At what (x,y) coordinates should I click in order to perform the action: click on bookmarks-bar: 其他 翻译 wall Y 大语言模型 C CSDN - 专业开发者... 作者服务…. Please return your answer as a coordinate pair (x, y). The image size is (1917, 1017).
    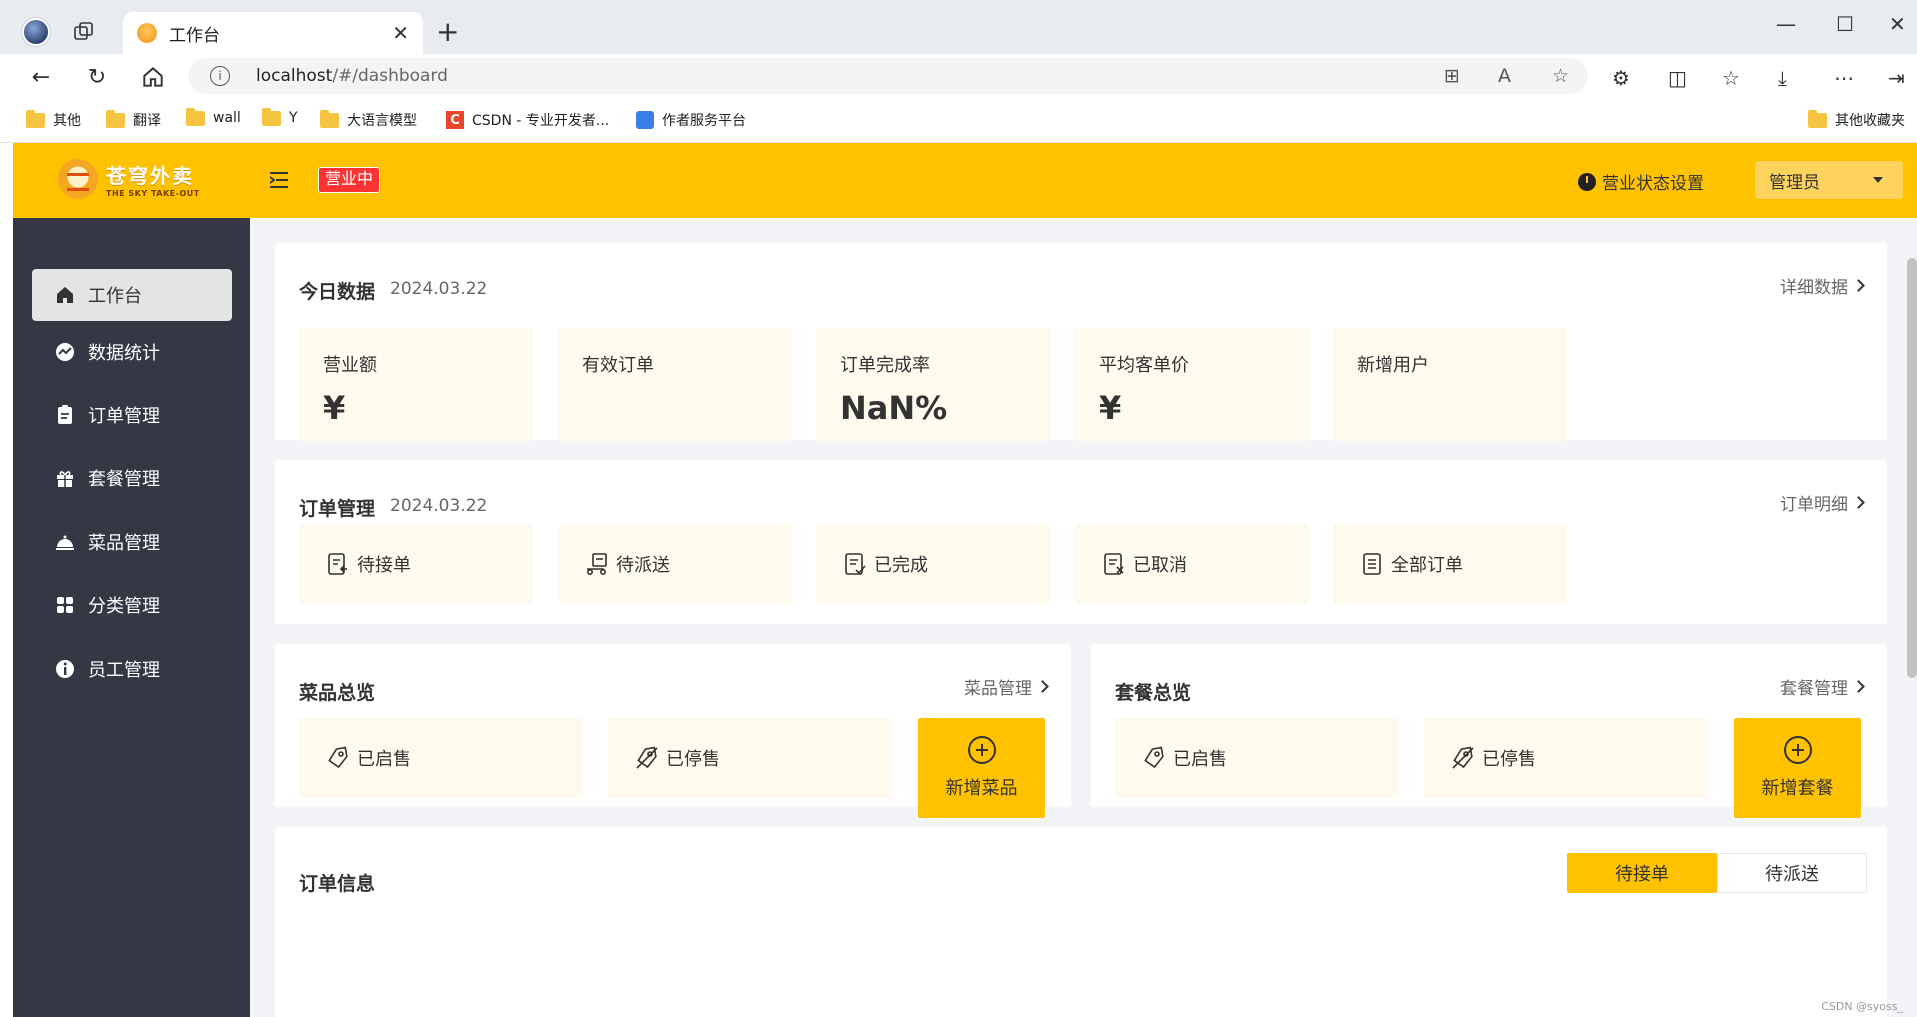
    Looking at the image, I should click on (958, 120).